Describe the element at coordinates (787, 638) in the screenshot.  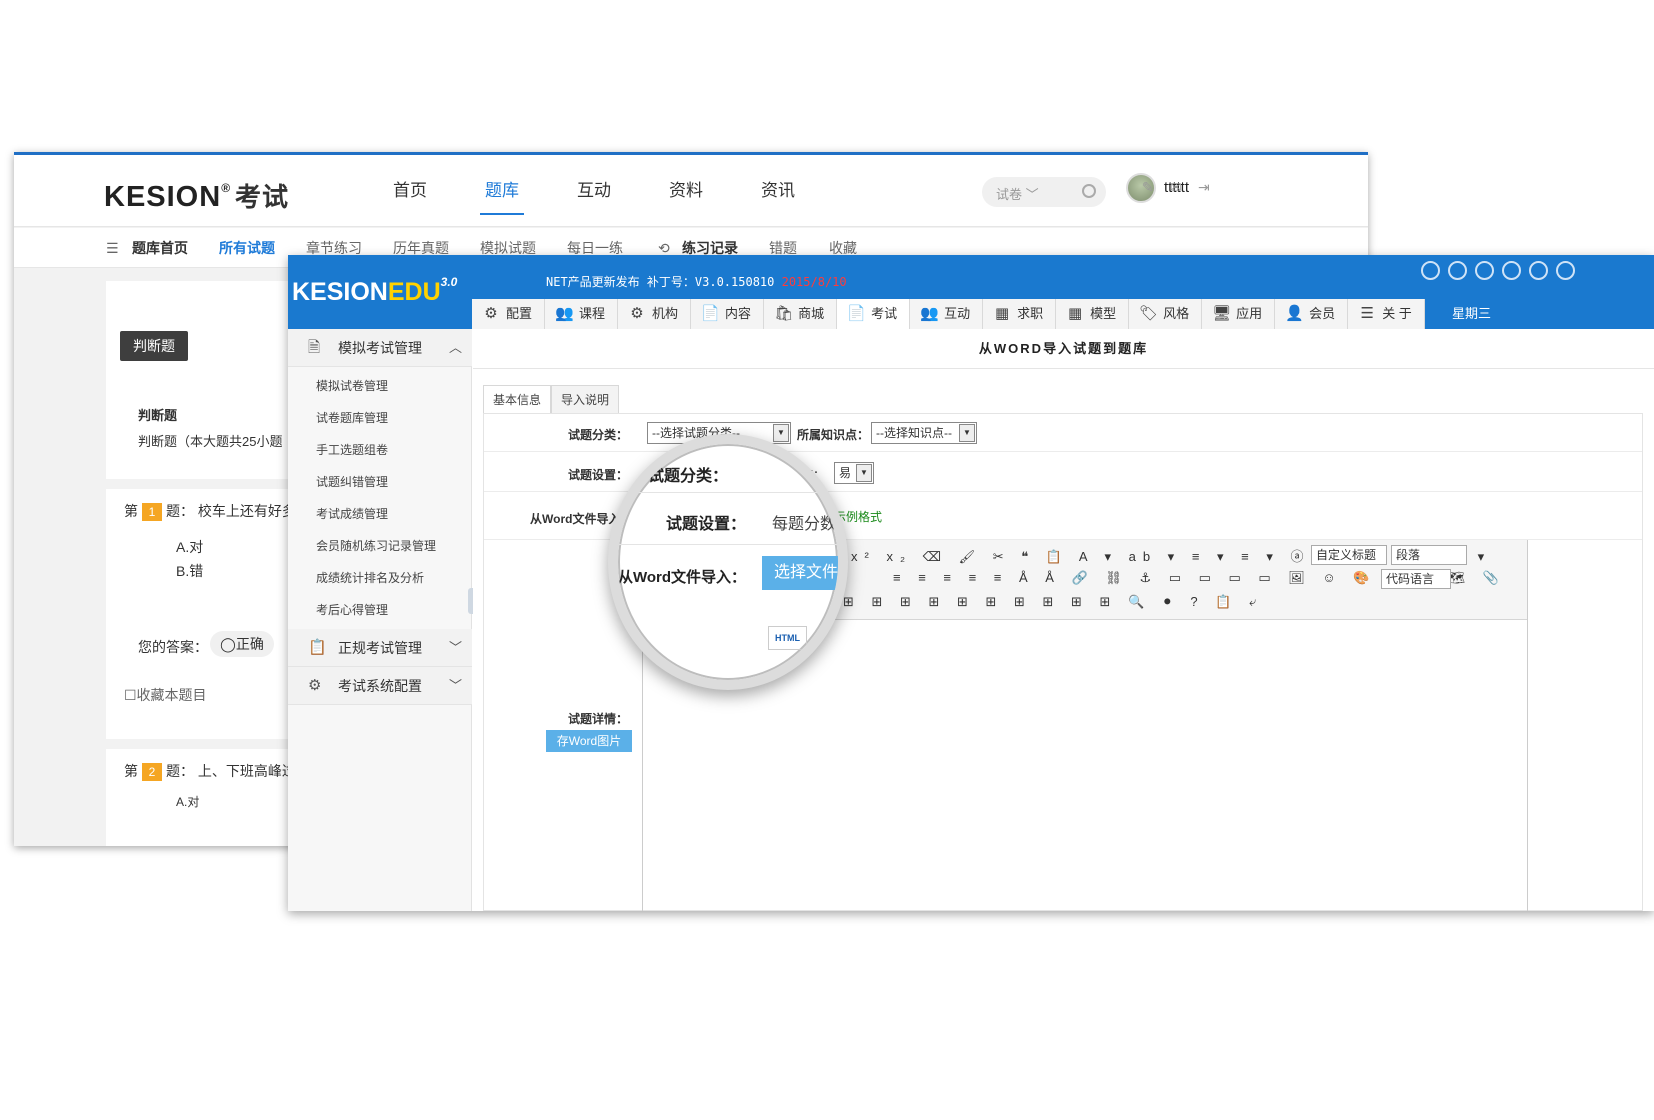
I see `lens-html-tab: HTML` at that location.